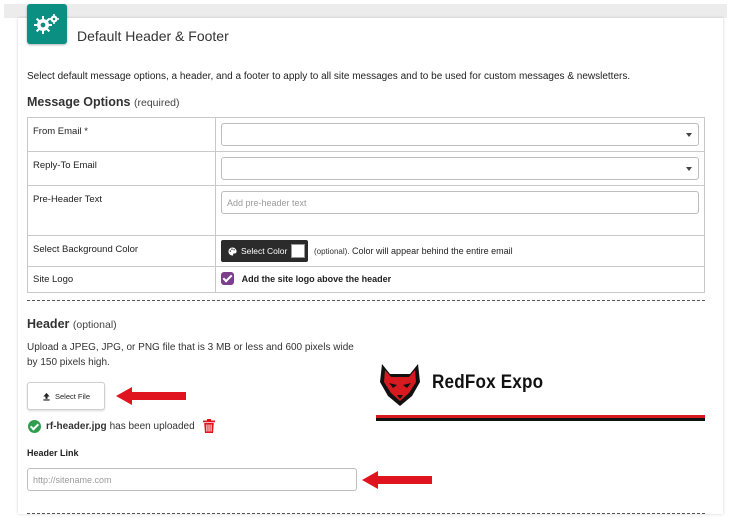  What do you see at coordinates (227, 278) in the screenshot?
I see `site-logo-checkbox` at bounding box center [227, 278].